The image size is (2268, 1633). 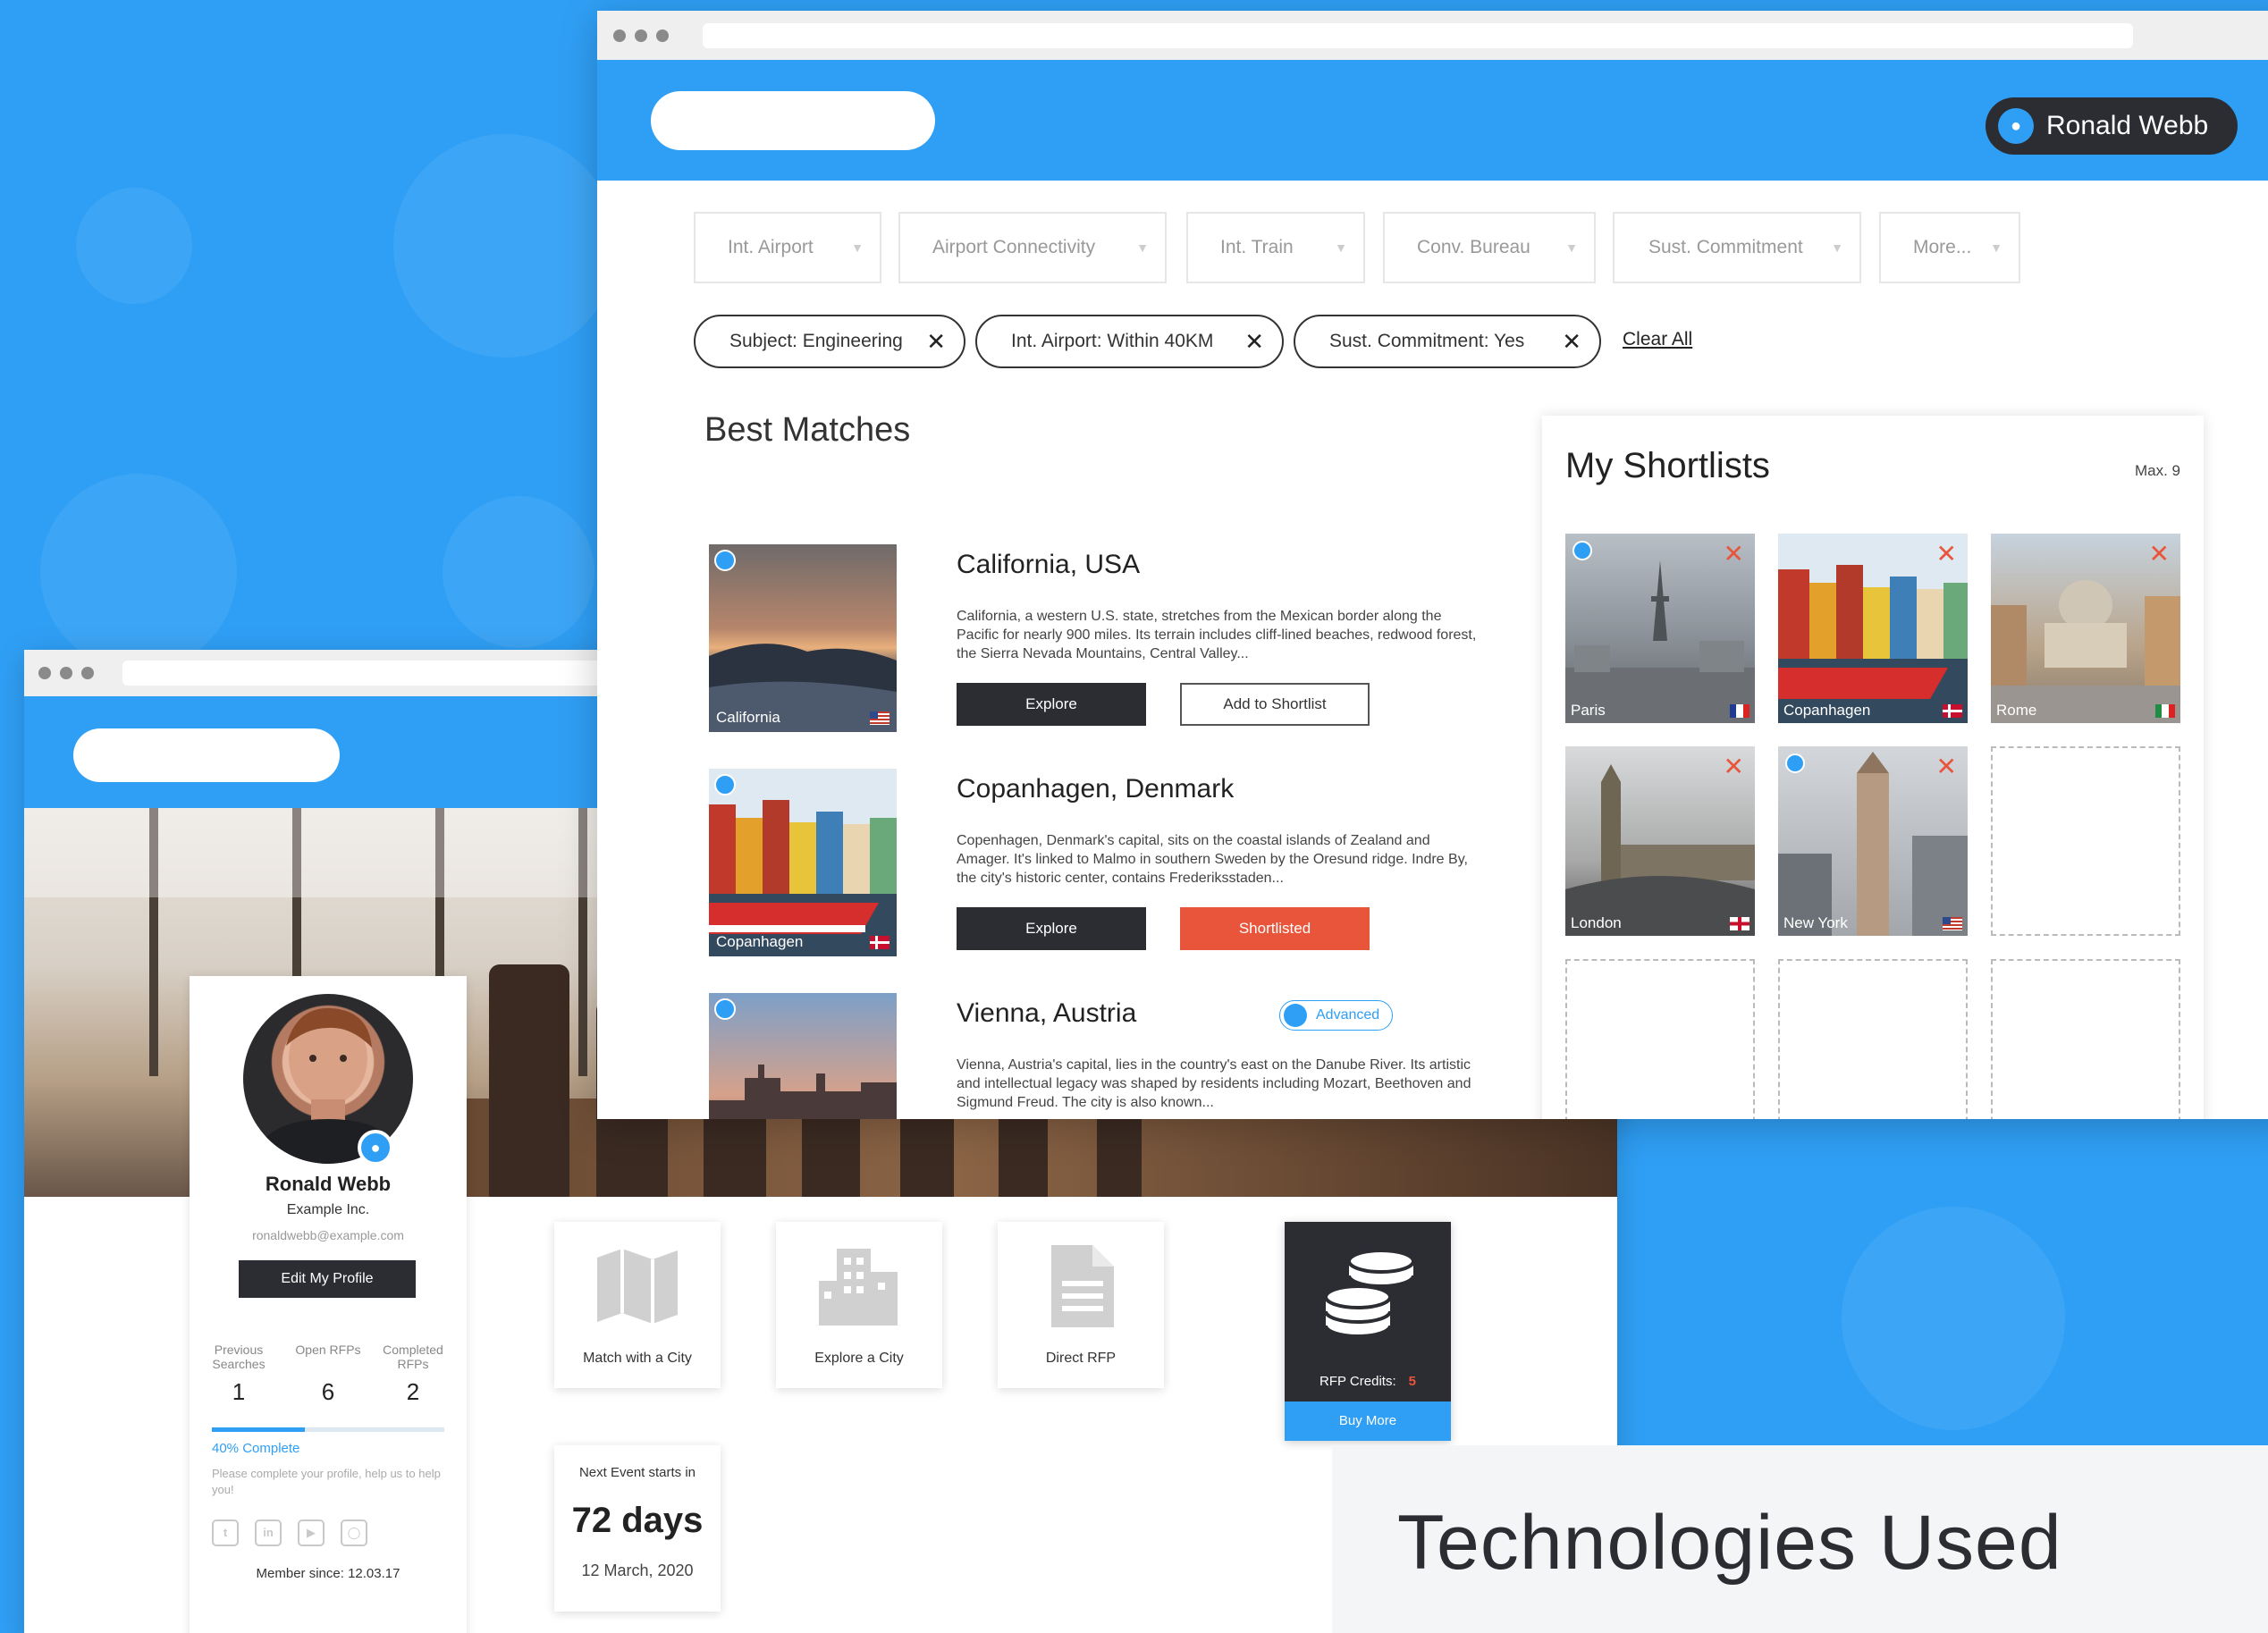 I want to click on direct-rfp-tile: Direct RFP, so click(x=1081, y=1305).